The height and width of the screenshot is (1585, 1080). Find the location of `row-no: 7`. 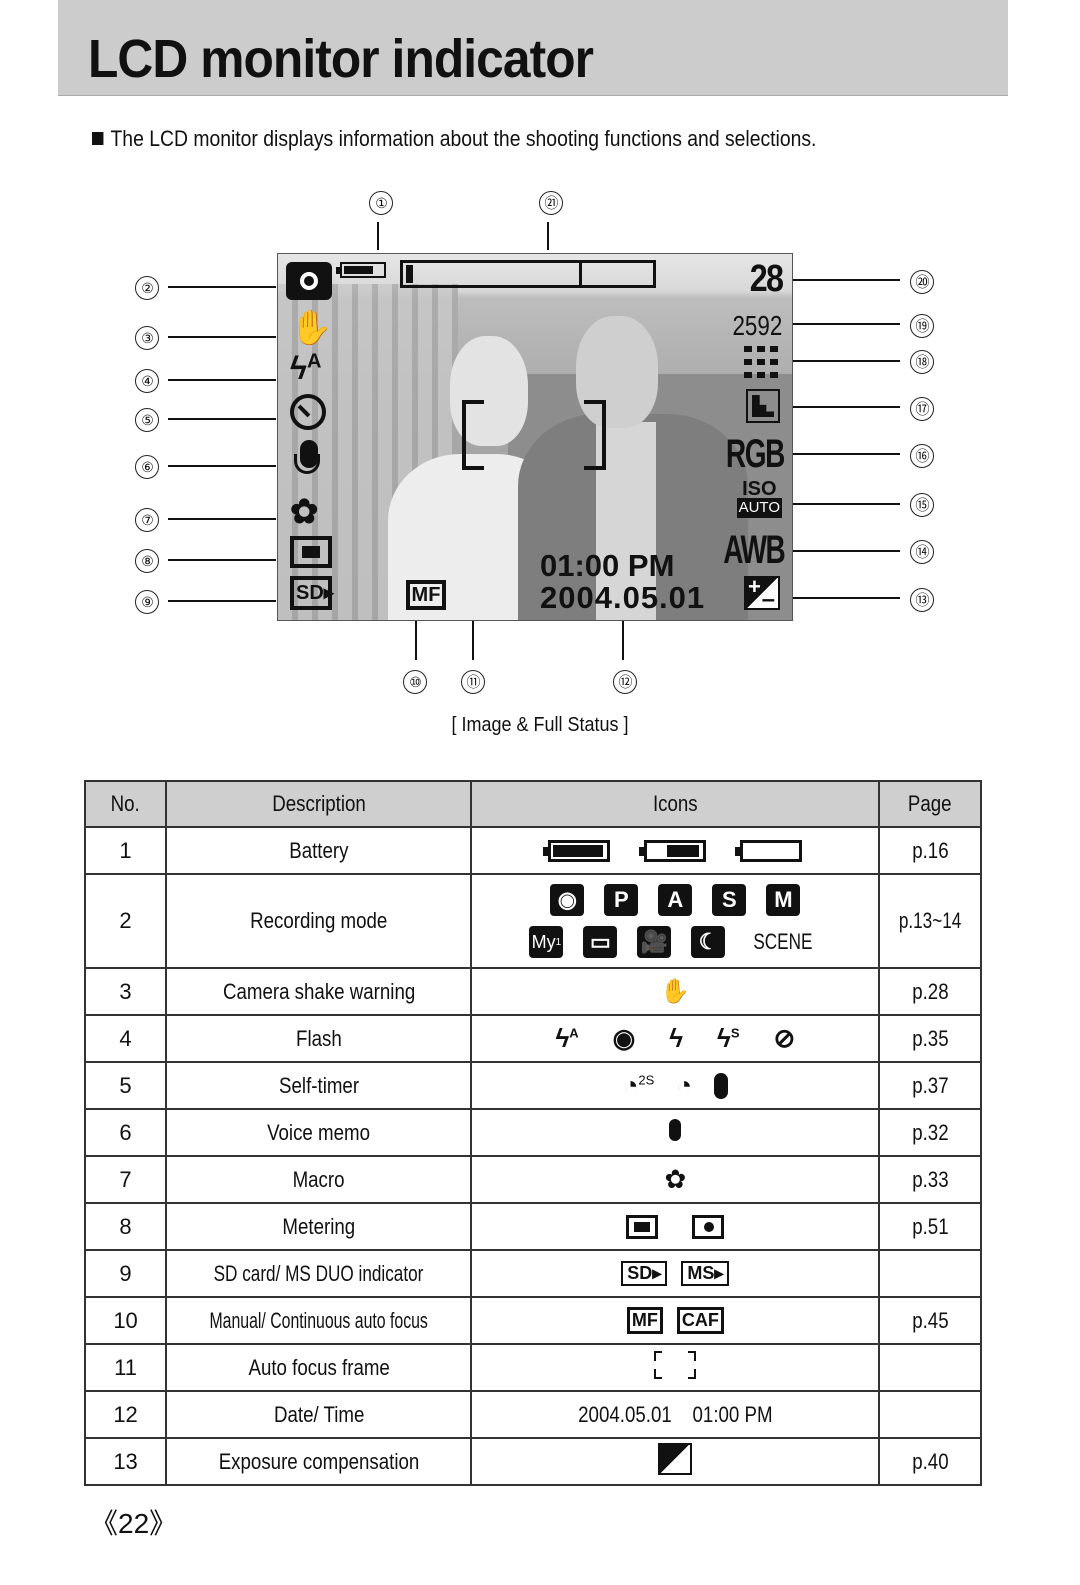

row-no: 7 is located at coordinates (125, 1179).